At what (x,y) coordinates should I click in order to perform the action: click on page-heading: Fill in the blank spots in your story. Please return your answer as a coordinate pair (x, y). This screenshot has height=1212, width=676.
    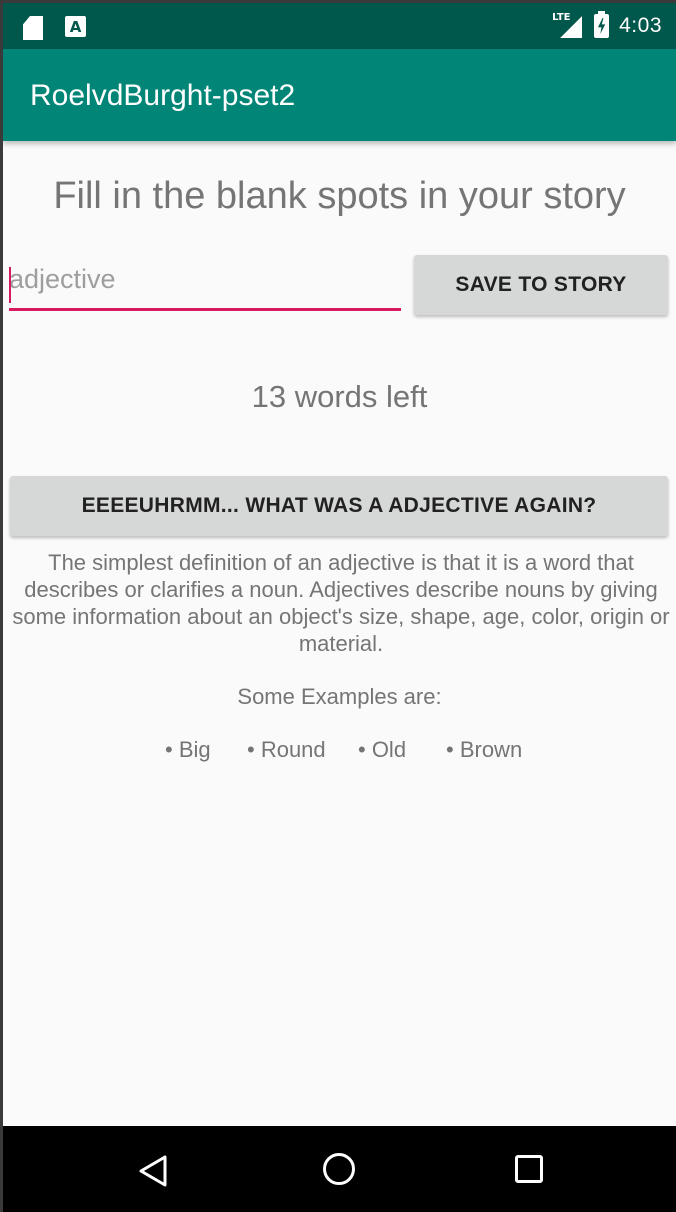
    Looking at the image, I should click on (339, 196).